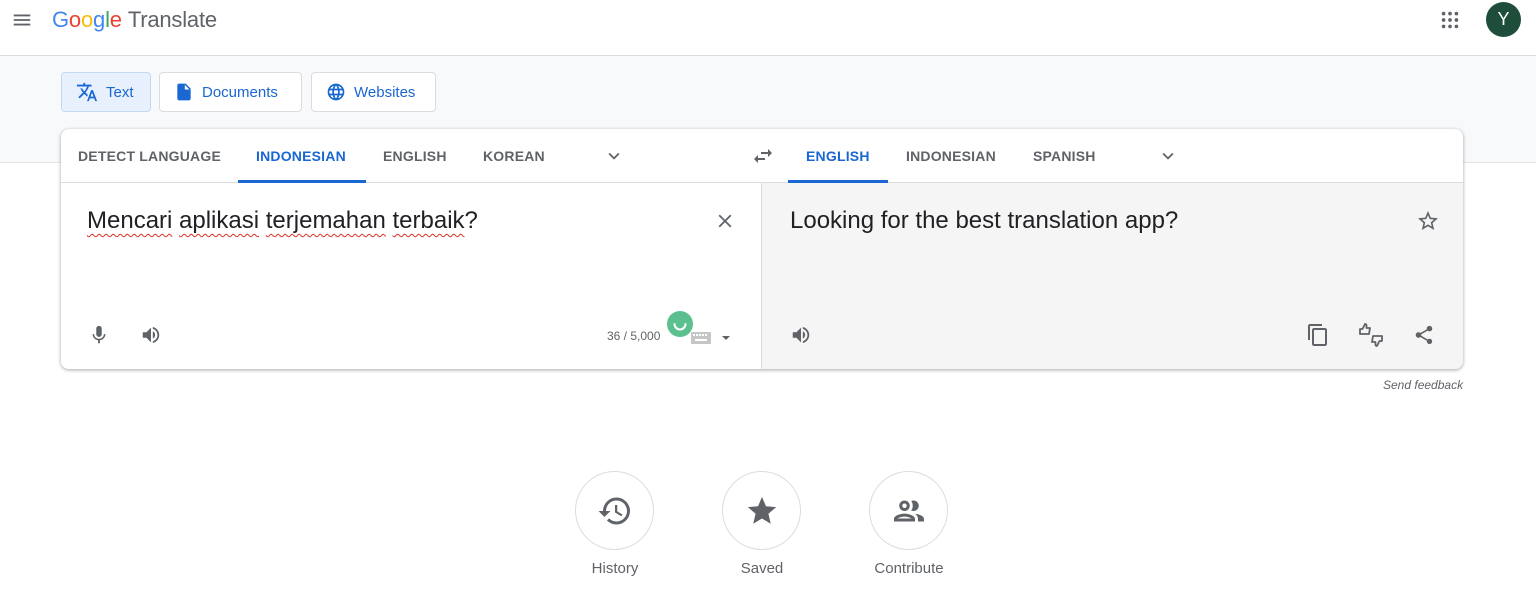 This screenshot has height=589, width=1536. I want to click on contribute-circle, so click(908, 510).